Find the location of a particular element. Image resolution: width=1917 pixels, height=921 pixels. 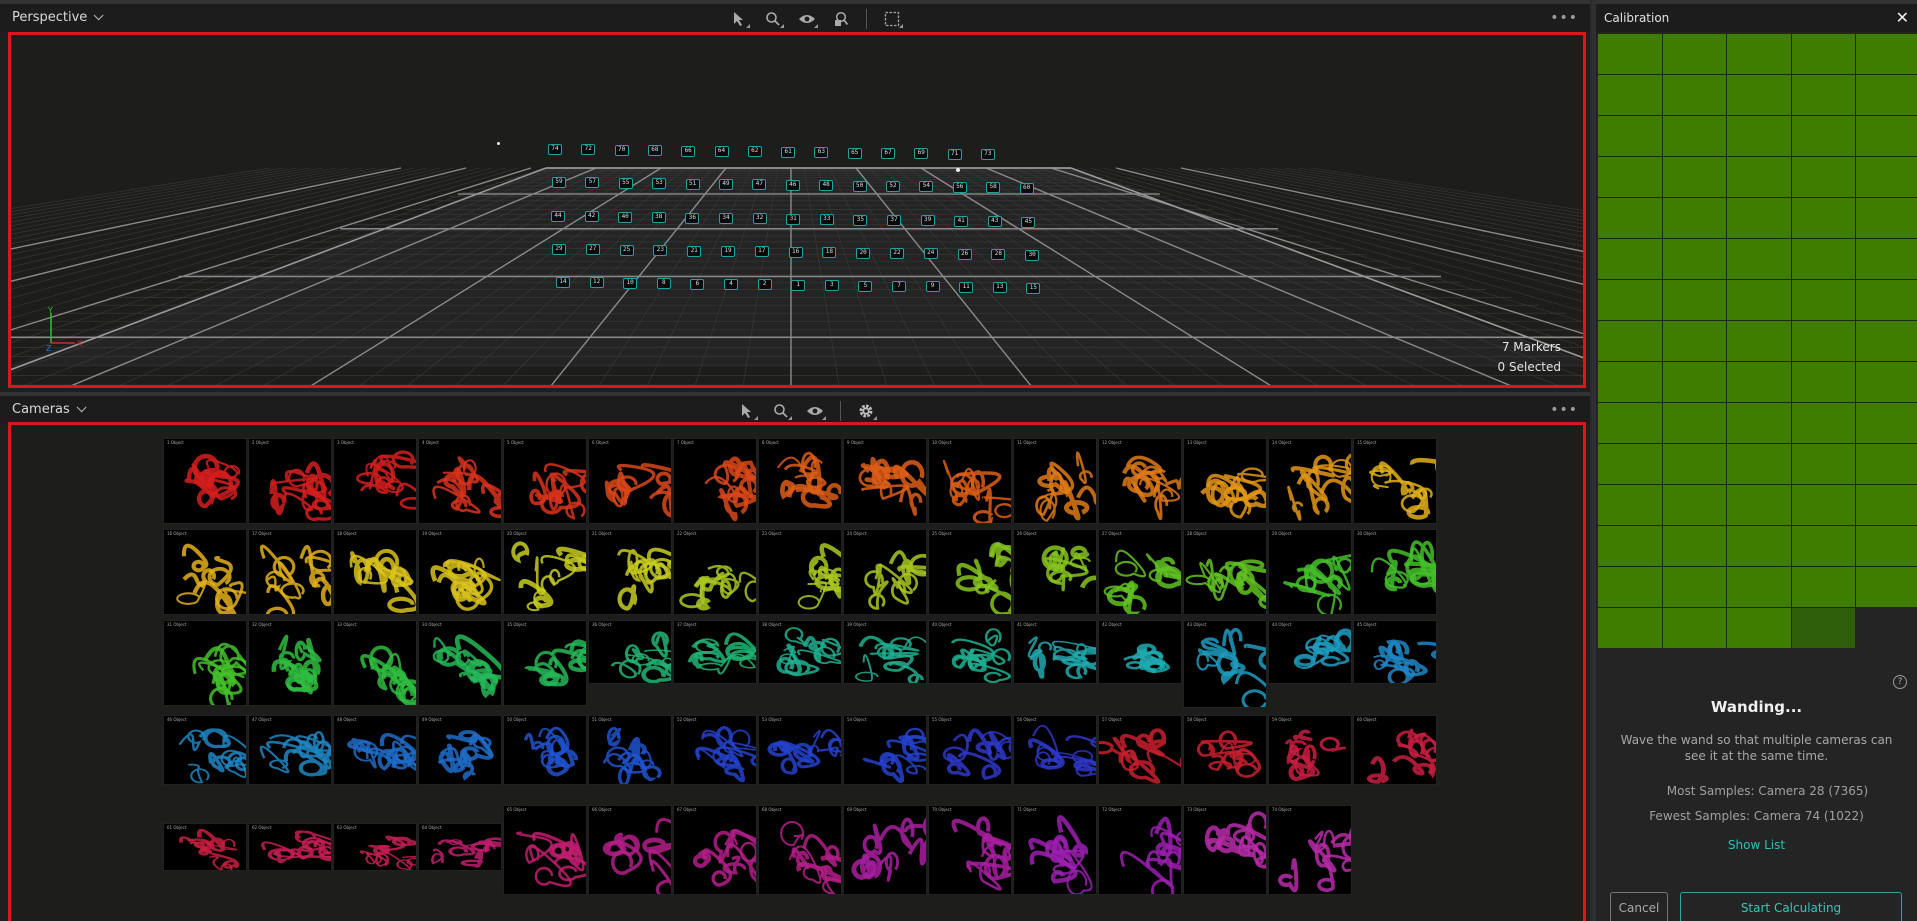

camera-thumbnail: 74 Object is located at coordinates (1310, 850).